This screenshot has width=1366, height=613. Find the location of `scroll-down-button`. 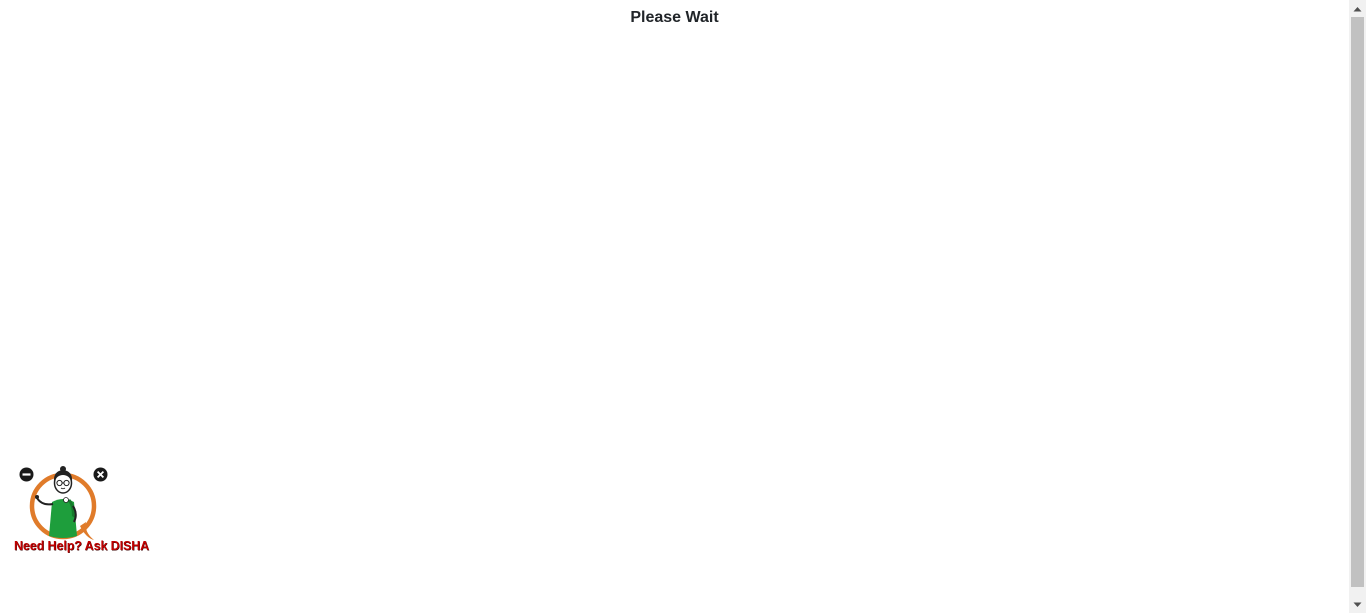

scroll-down-button is located at coordinates (1357, 604).